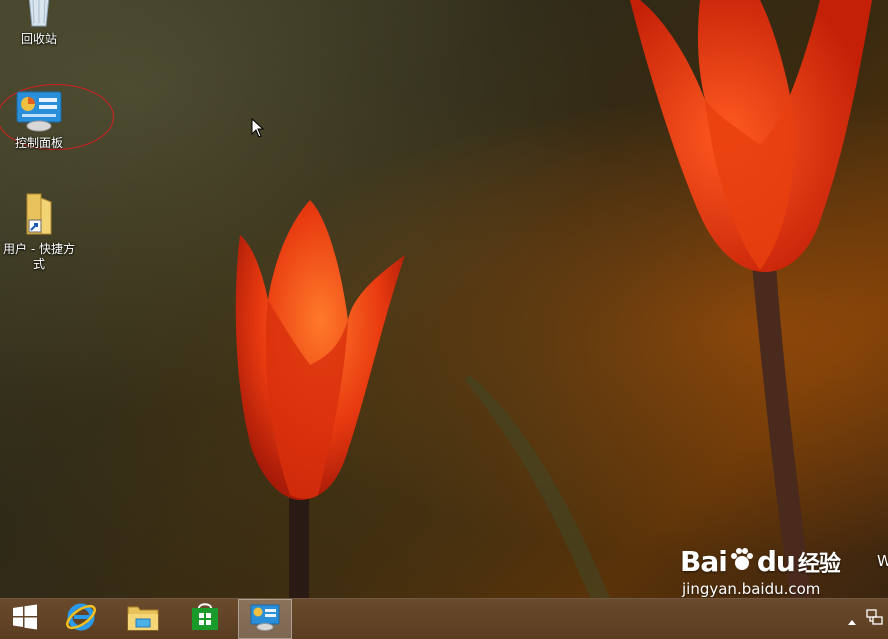 The width and height of the screenshot is (888, 639). I want to click on desktop-icon-control-panel: 控制面板, so click(39, 120).